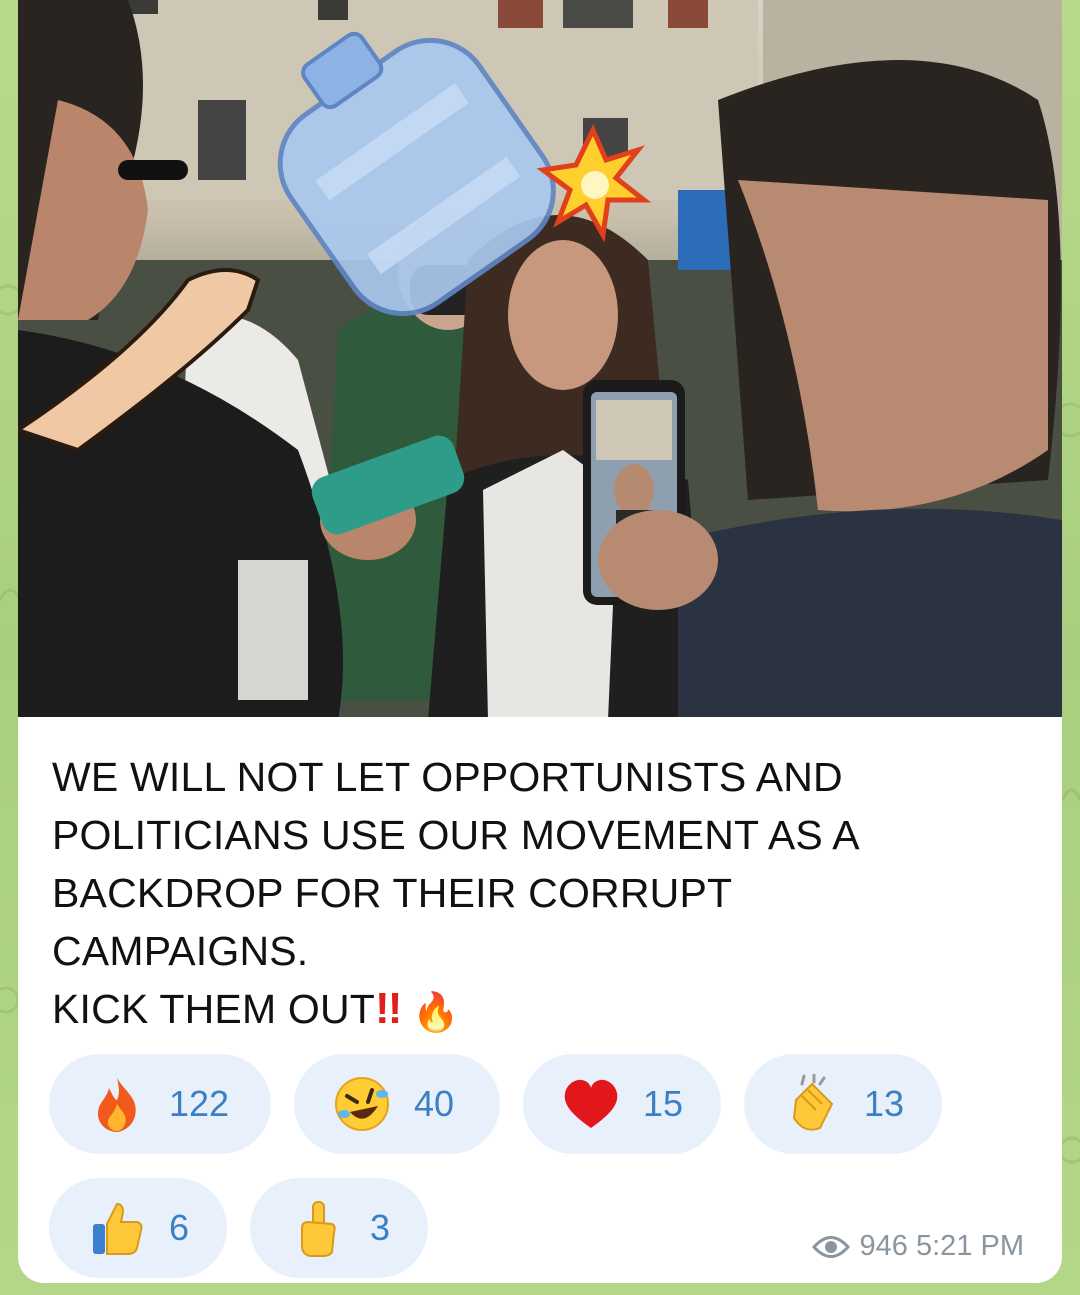 The height and width of the screenshot is (1295, 1080). Describe the element at coordinates (434, 1103) in the screenshot. I see `reaction-count: 40` at that location.